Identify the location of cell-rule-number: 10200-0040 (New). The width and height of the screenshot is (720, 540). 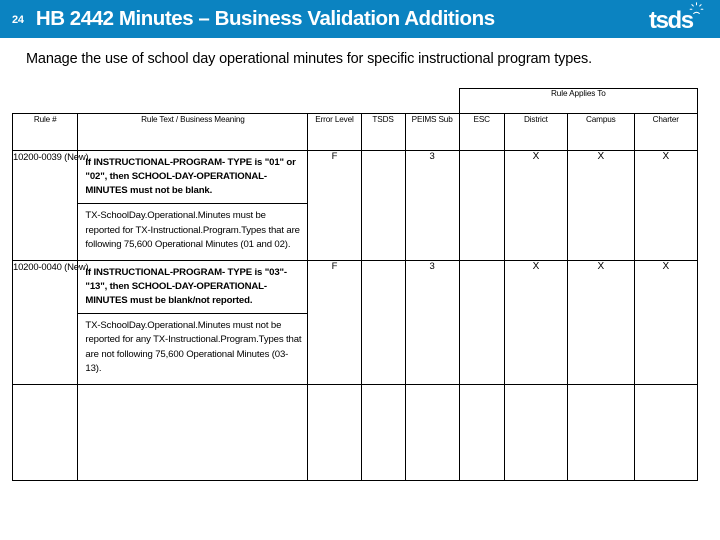
(50, 322).